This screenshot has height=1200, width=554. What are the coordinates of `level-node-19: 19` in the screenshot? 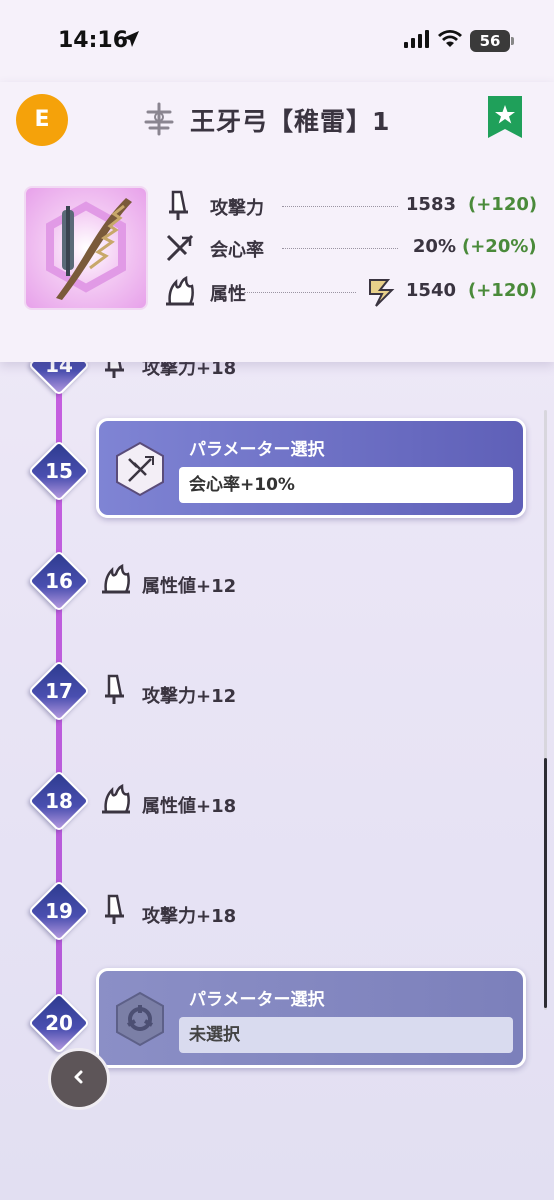 It's located at (59, 911).